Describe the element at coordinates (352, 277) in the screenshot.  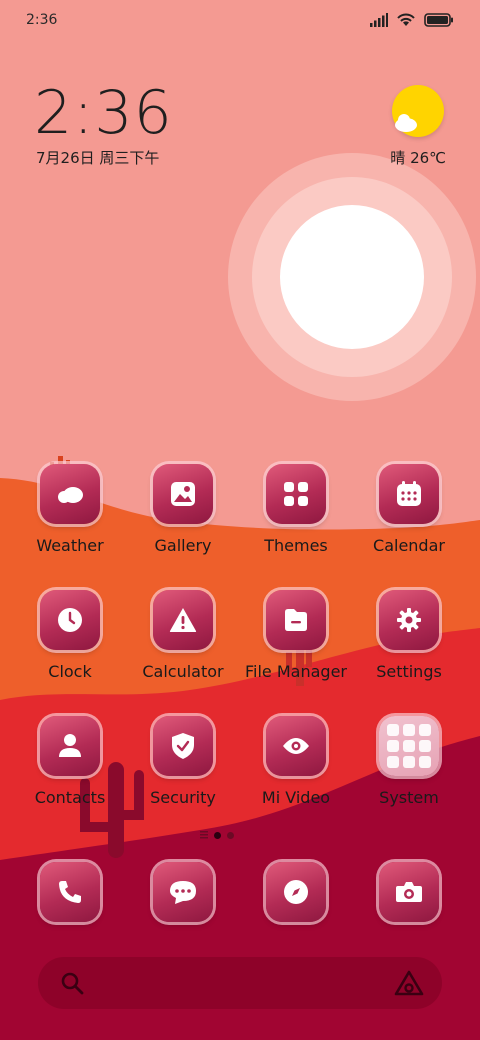
I see `sun` at that location.